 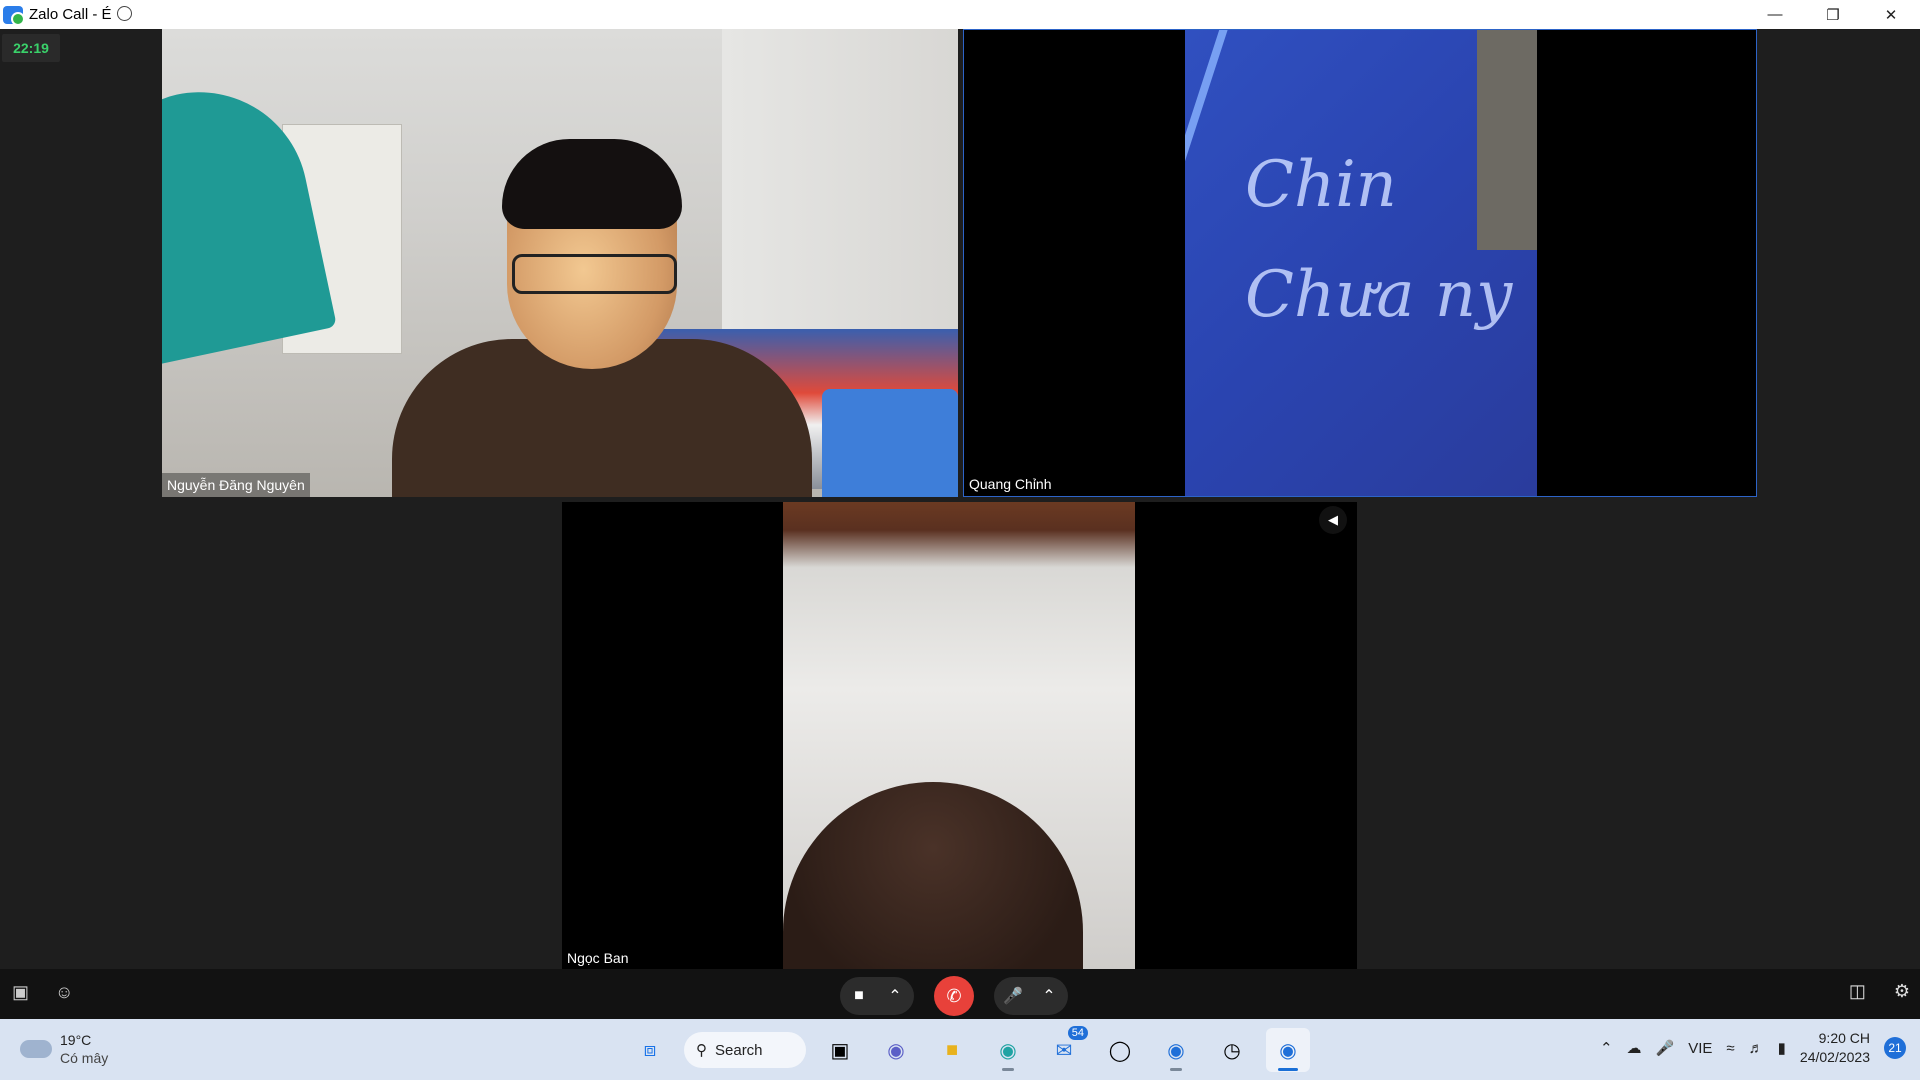 I want to click on participant-name: Ngọc Ban, so click(x=598, y=958).